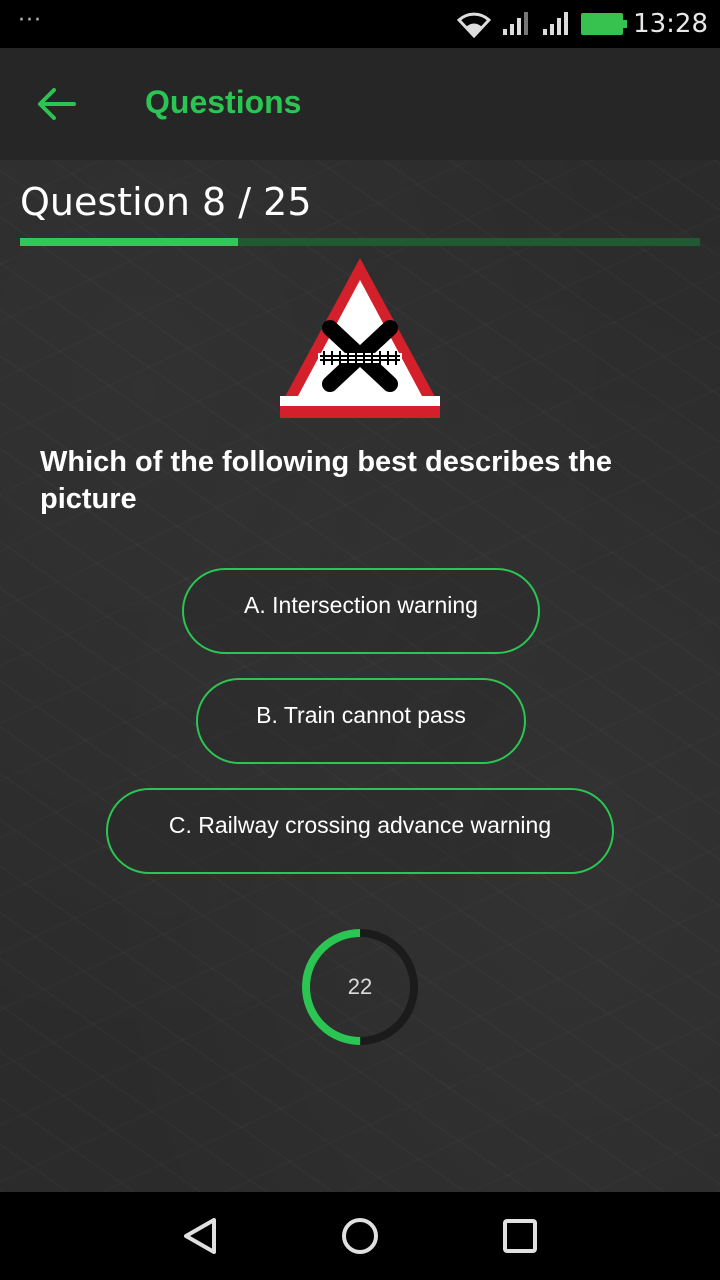  I want to click on system-nav-bar, so click(360, 1236).